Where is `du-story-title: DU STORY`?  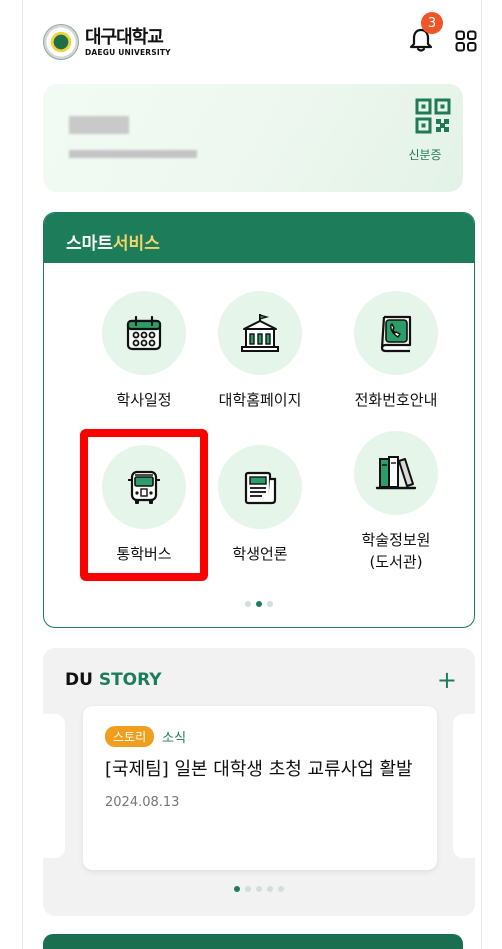 du-story-title: DU STORY is located at coordinates (113, 680).